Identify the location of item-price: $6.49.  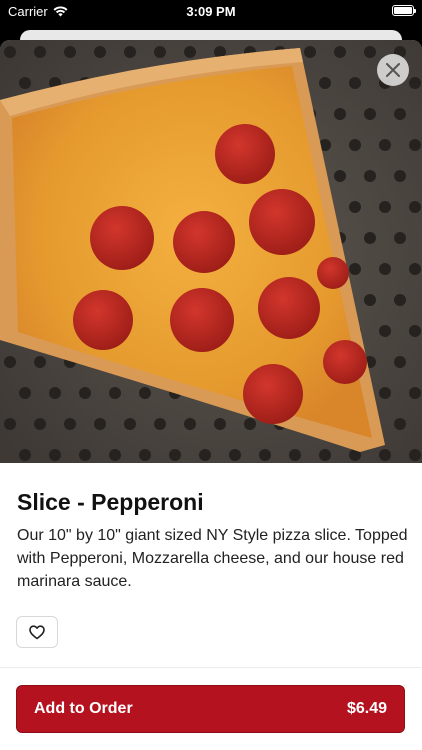
(366, 708).